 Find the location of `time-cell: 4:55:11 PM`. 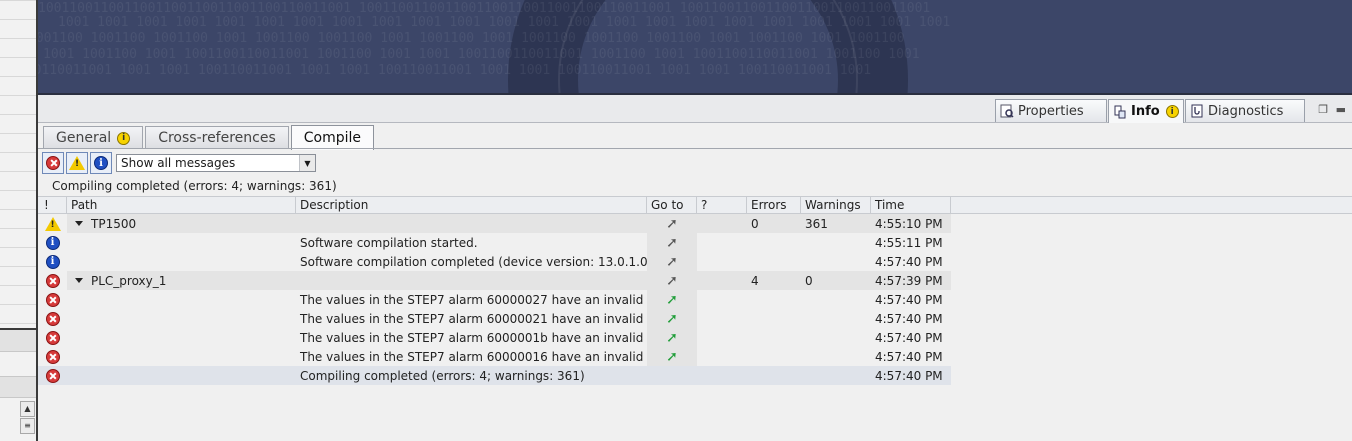

time-cell: 4:55:11 PM is located at coordinates (909, 242).